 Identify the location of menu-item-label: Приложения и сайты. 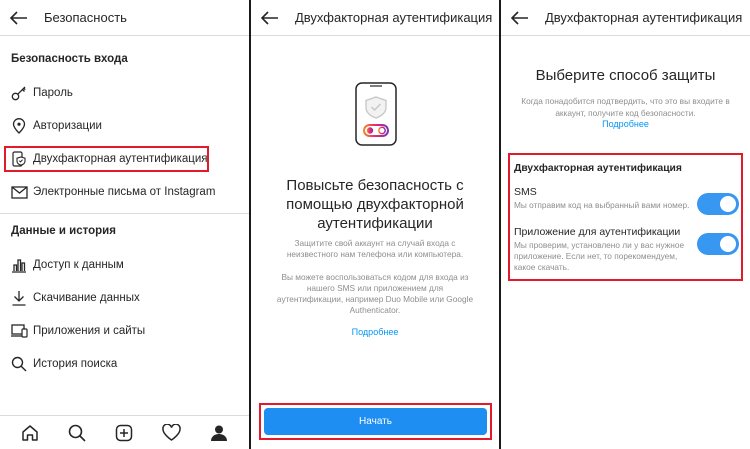
(89, 331).